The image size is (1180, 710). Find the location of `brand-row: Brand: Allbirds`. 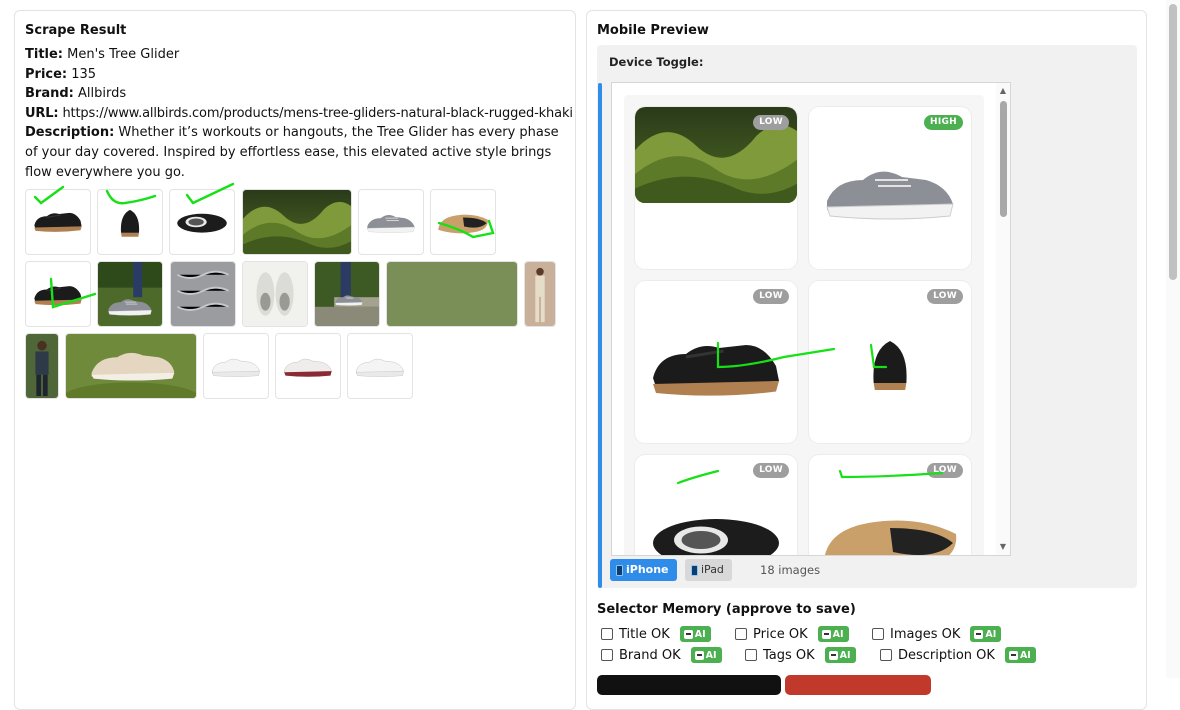

brand-row: Brand: Allbirds is located at coordinates (299, 94).